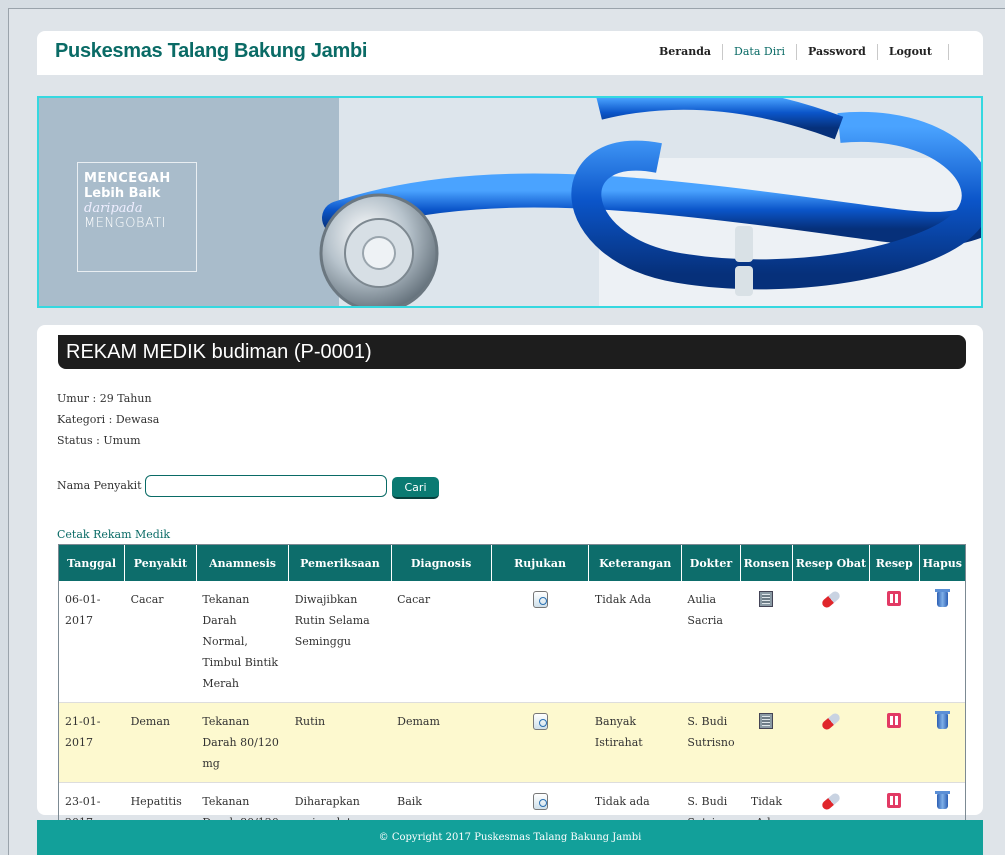 Image resolution: width=1005 pixels, height=855 pixels. I want to click on cell-anamnesis: Tekanan Darah 80/120 mg, so click(242, 742).